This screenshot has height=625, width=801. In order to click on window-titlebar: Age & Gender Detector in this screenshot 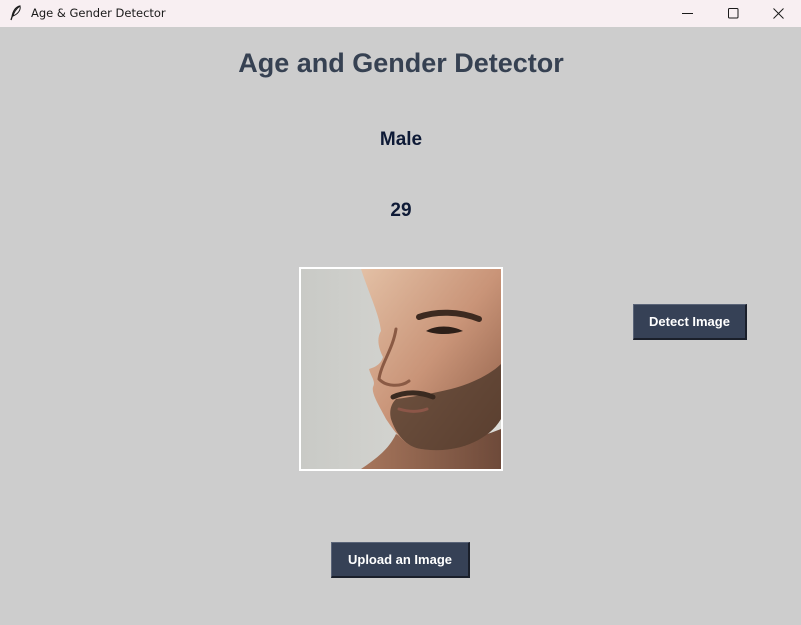, I will do `click(400, 13)`.